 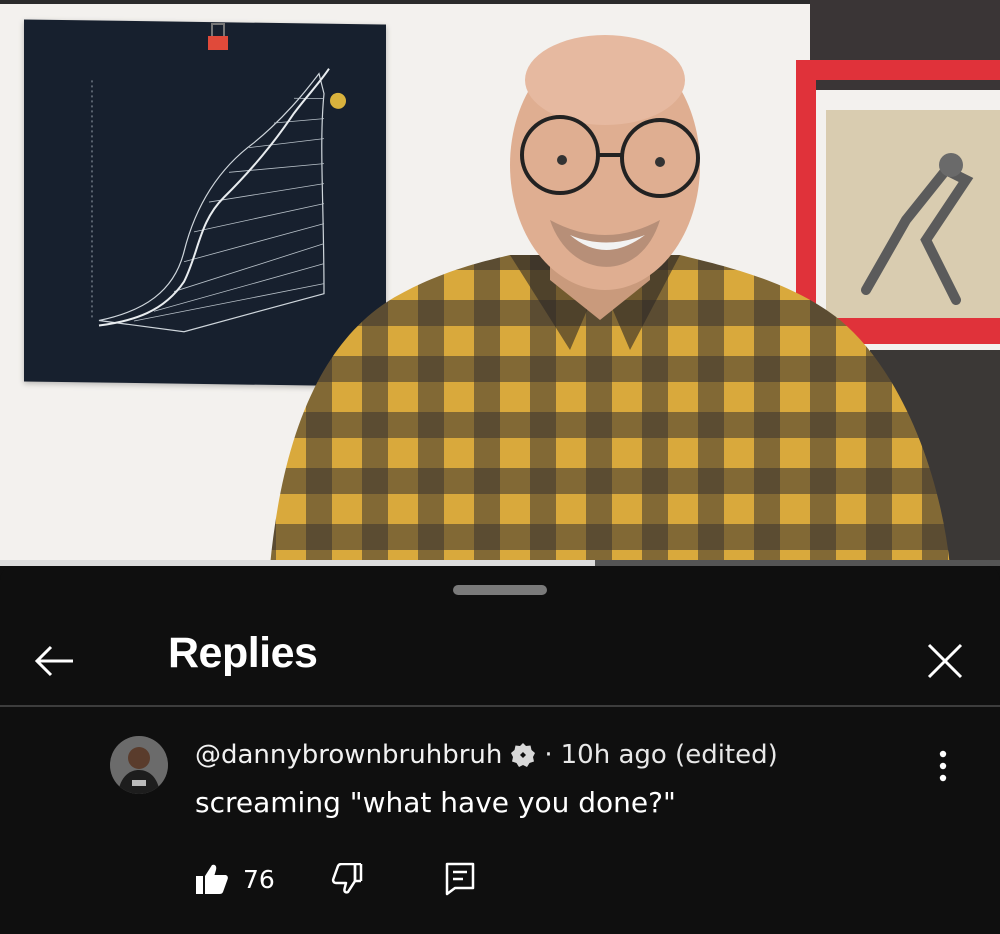 I want to click on close-button, so click(x=945, y=661).